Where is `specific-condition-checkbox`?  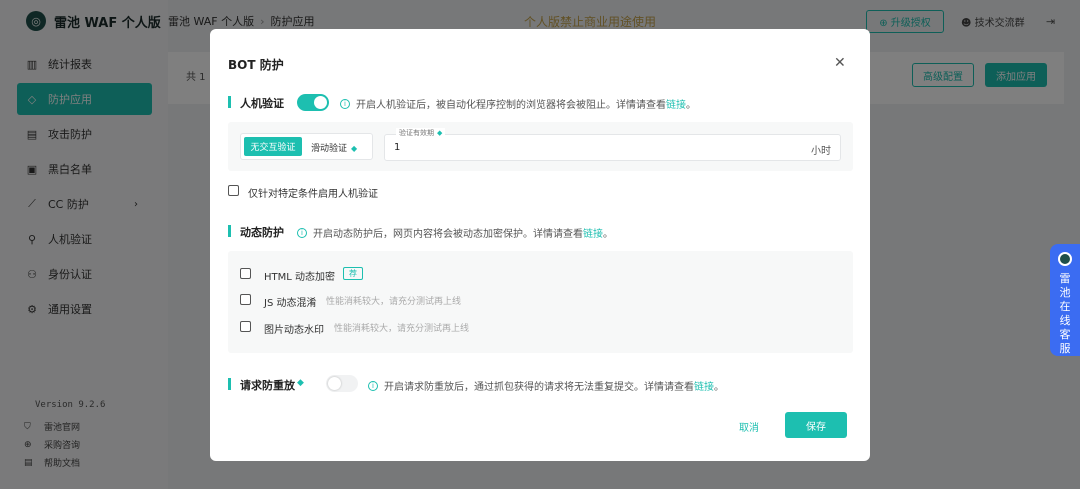
specific-condition-checkbox is located at coordinates (233, 190).